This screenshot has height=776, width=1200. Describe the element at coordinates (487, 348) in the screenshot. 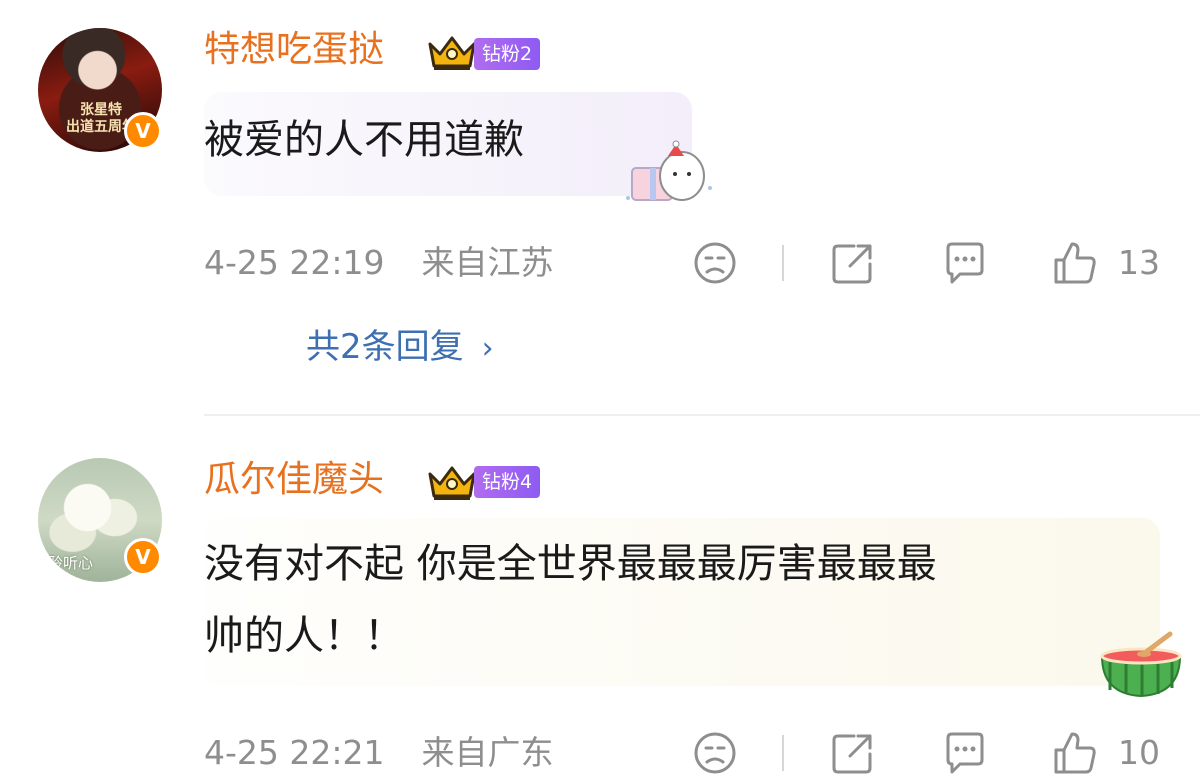

I see `chevron-right-icon: ›` at that location.